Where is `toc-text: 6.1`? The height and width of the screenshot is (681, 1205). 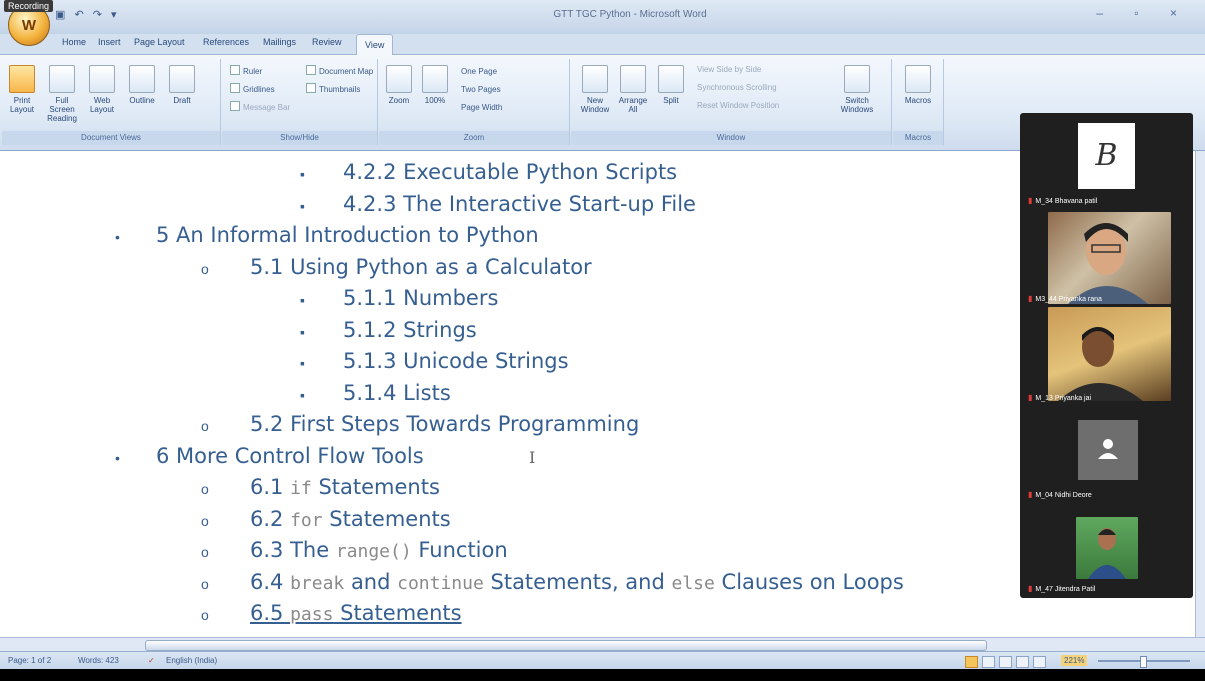
toc-text: 6.1 is located at coordinates (270, 487).